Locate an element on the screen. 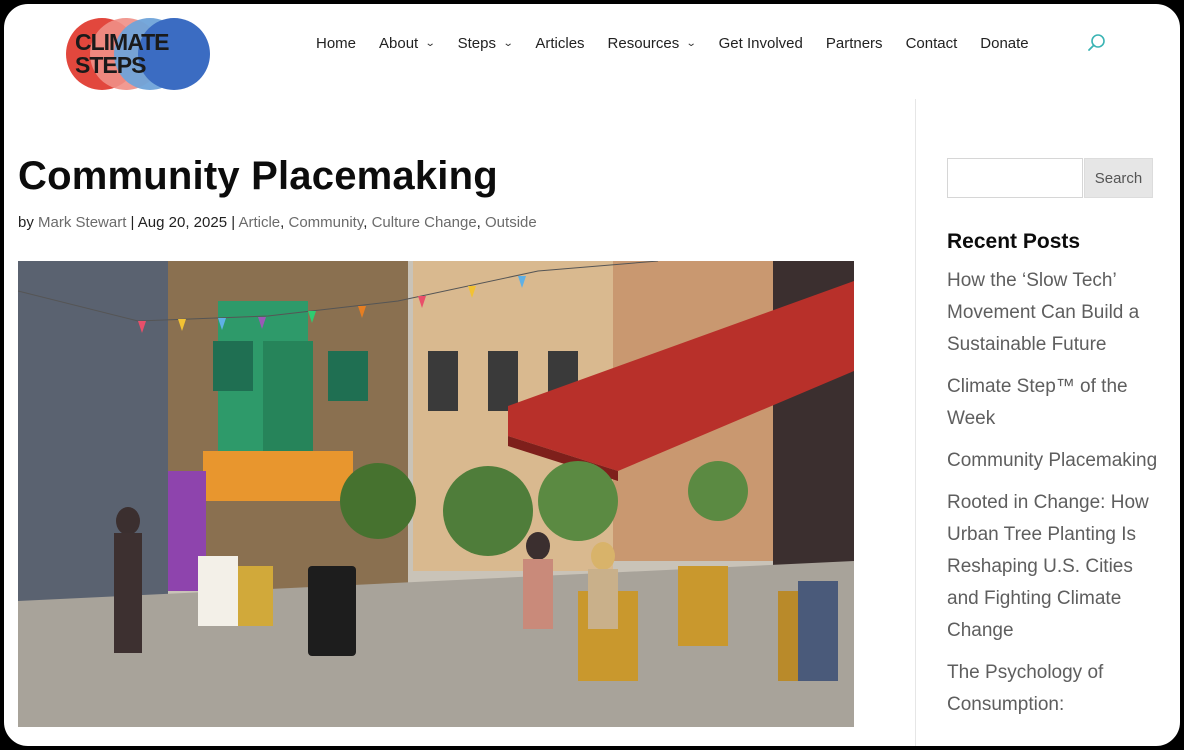  nav-articles: Articles is located at coordinates (559, 43).